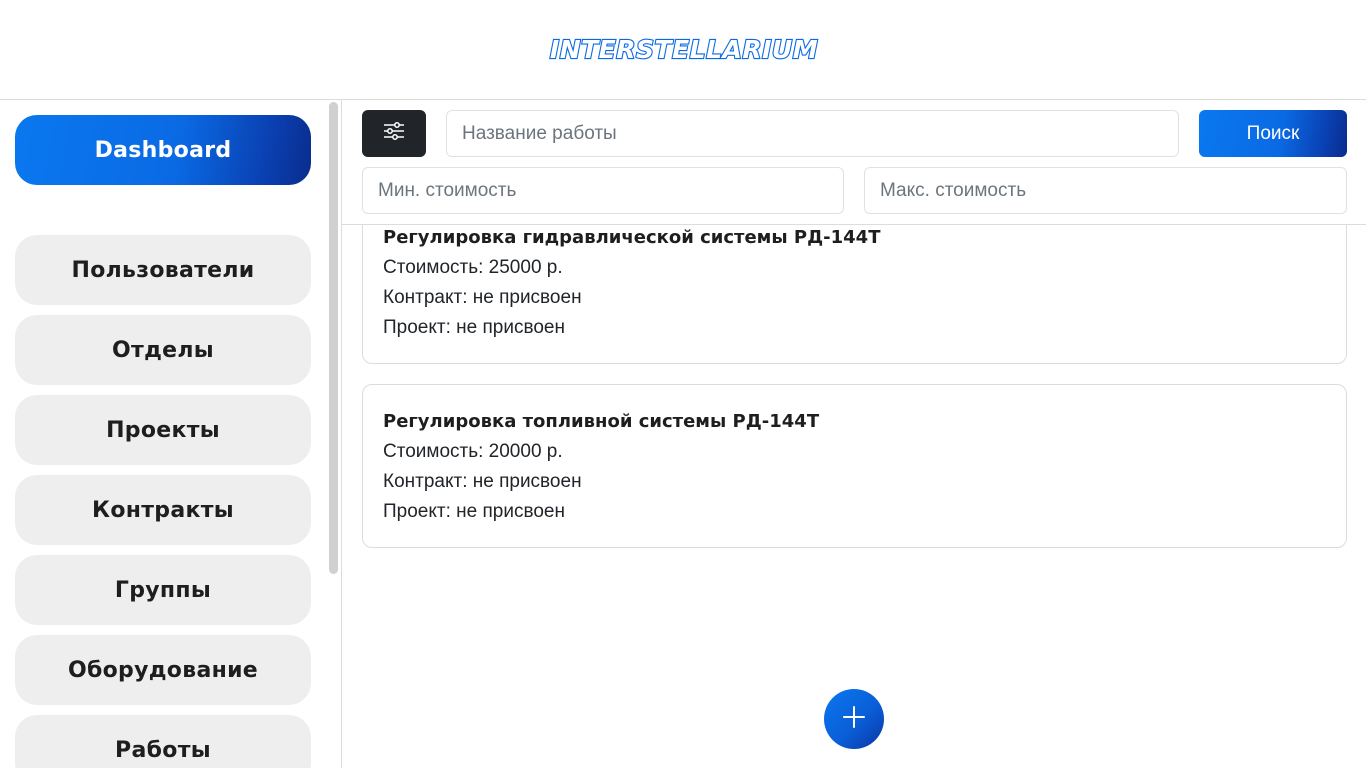  What do you see at coordinates (163, 670) in the screenshot?
I see `sidebar-item-equipment: Оборудование` at bounding box center [163, 670].